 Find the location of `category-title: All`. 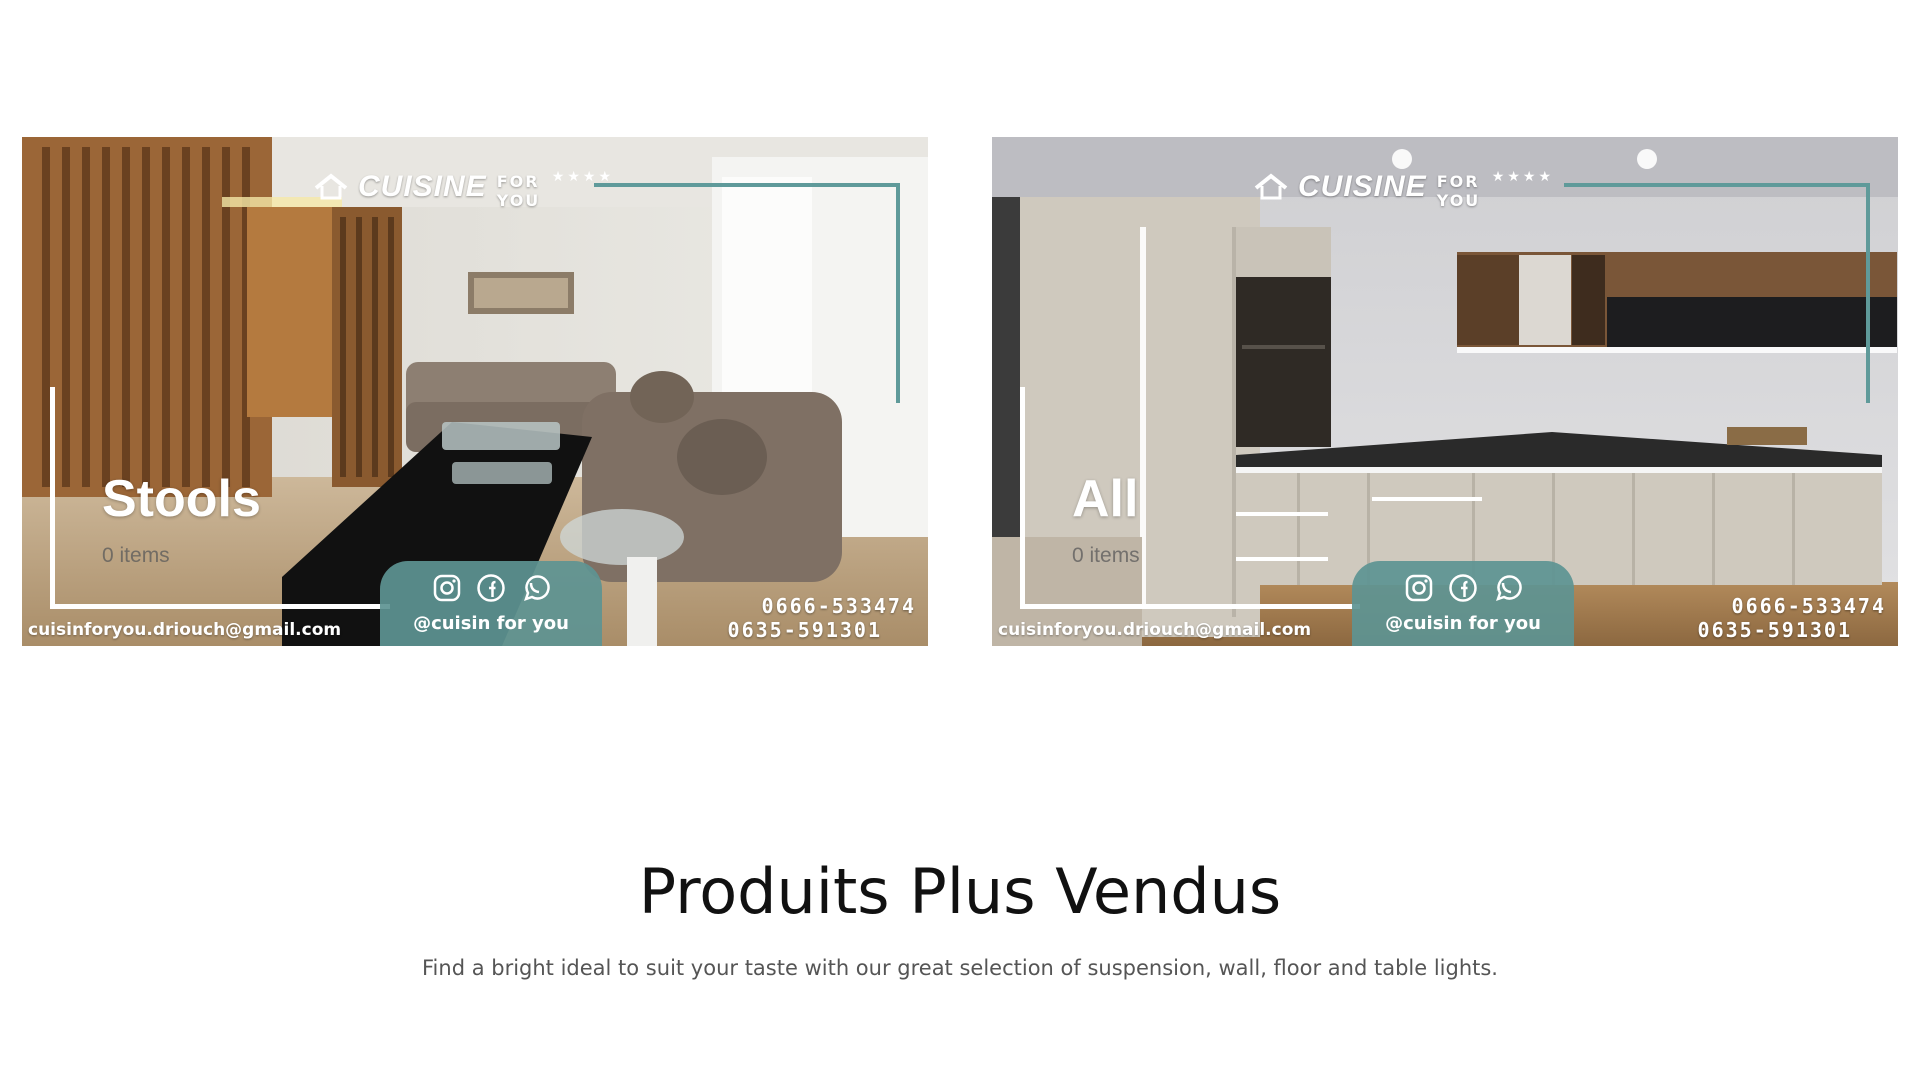

category-title: All is located at coordinates (1105, 499).